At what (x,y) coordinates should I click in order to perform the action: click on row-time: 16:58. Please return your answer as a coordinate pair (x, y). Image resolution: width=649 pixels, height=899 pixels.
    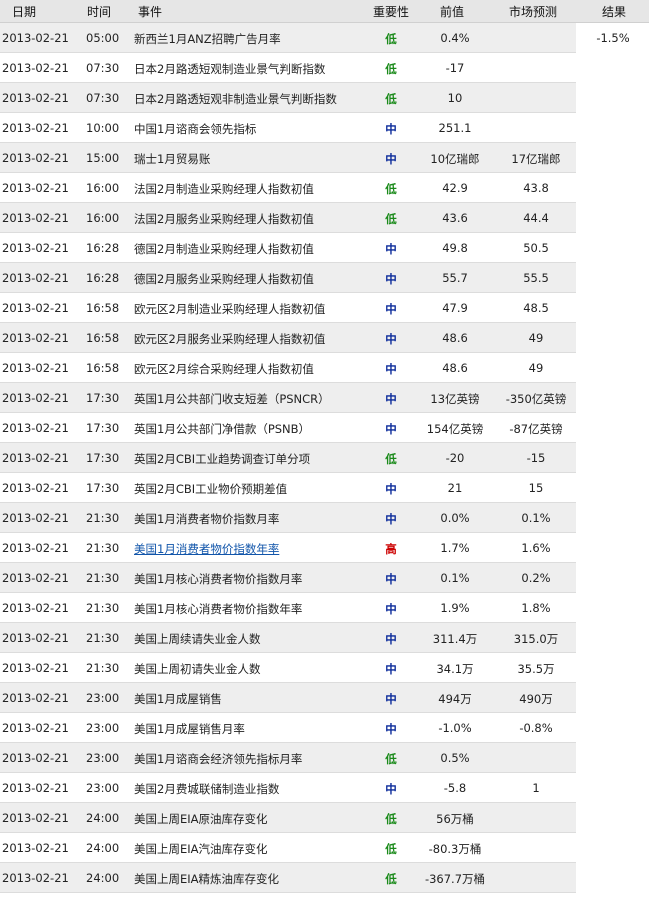
    Looking at the image, I should click on (103, 368).